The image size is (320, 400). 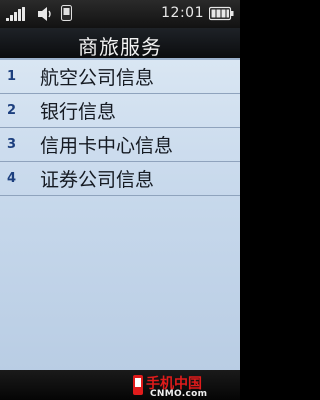 I want to click on title-bar: 商旅服务, so click(x=120, y=43).